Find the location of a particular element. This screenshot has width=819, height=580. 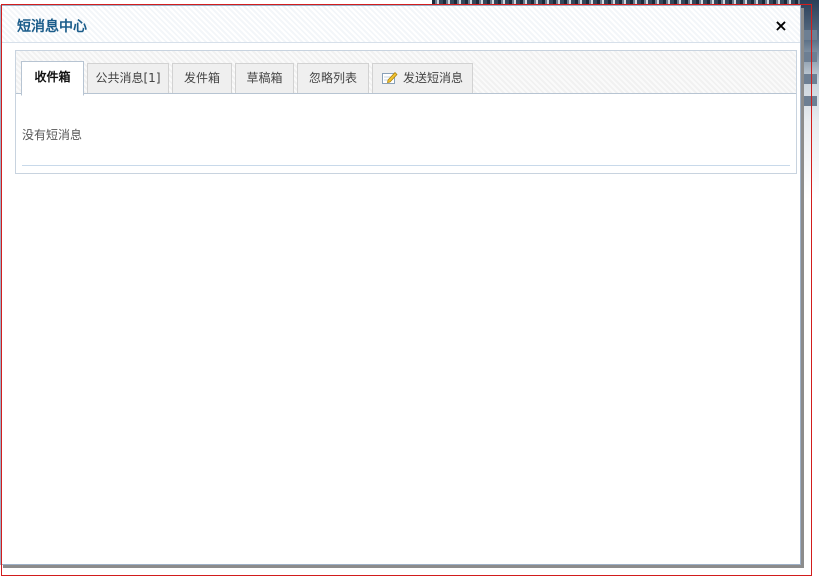

tab-label: 忽略列表 is located at coordinates (332, 78).